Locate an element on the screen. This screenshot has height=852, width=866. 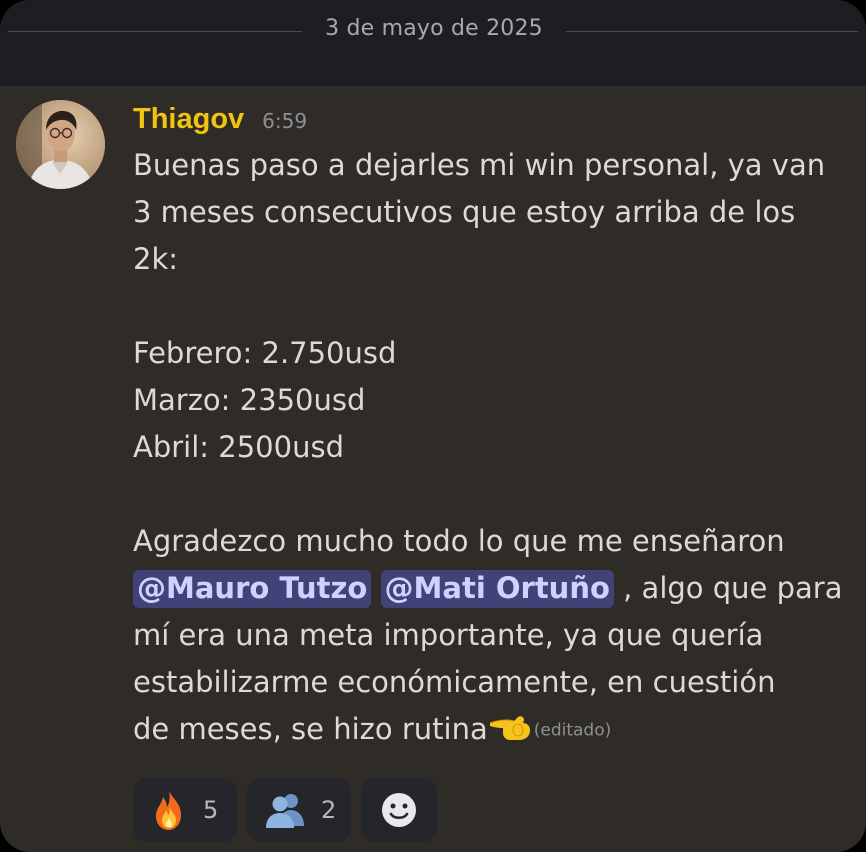
people-icon is located at coordinates (285, 811).